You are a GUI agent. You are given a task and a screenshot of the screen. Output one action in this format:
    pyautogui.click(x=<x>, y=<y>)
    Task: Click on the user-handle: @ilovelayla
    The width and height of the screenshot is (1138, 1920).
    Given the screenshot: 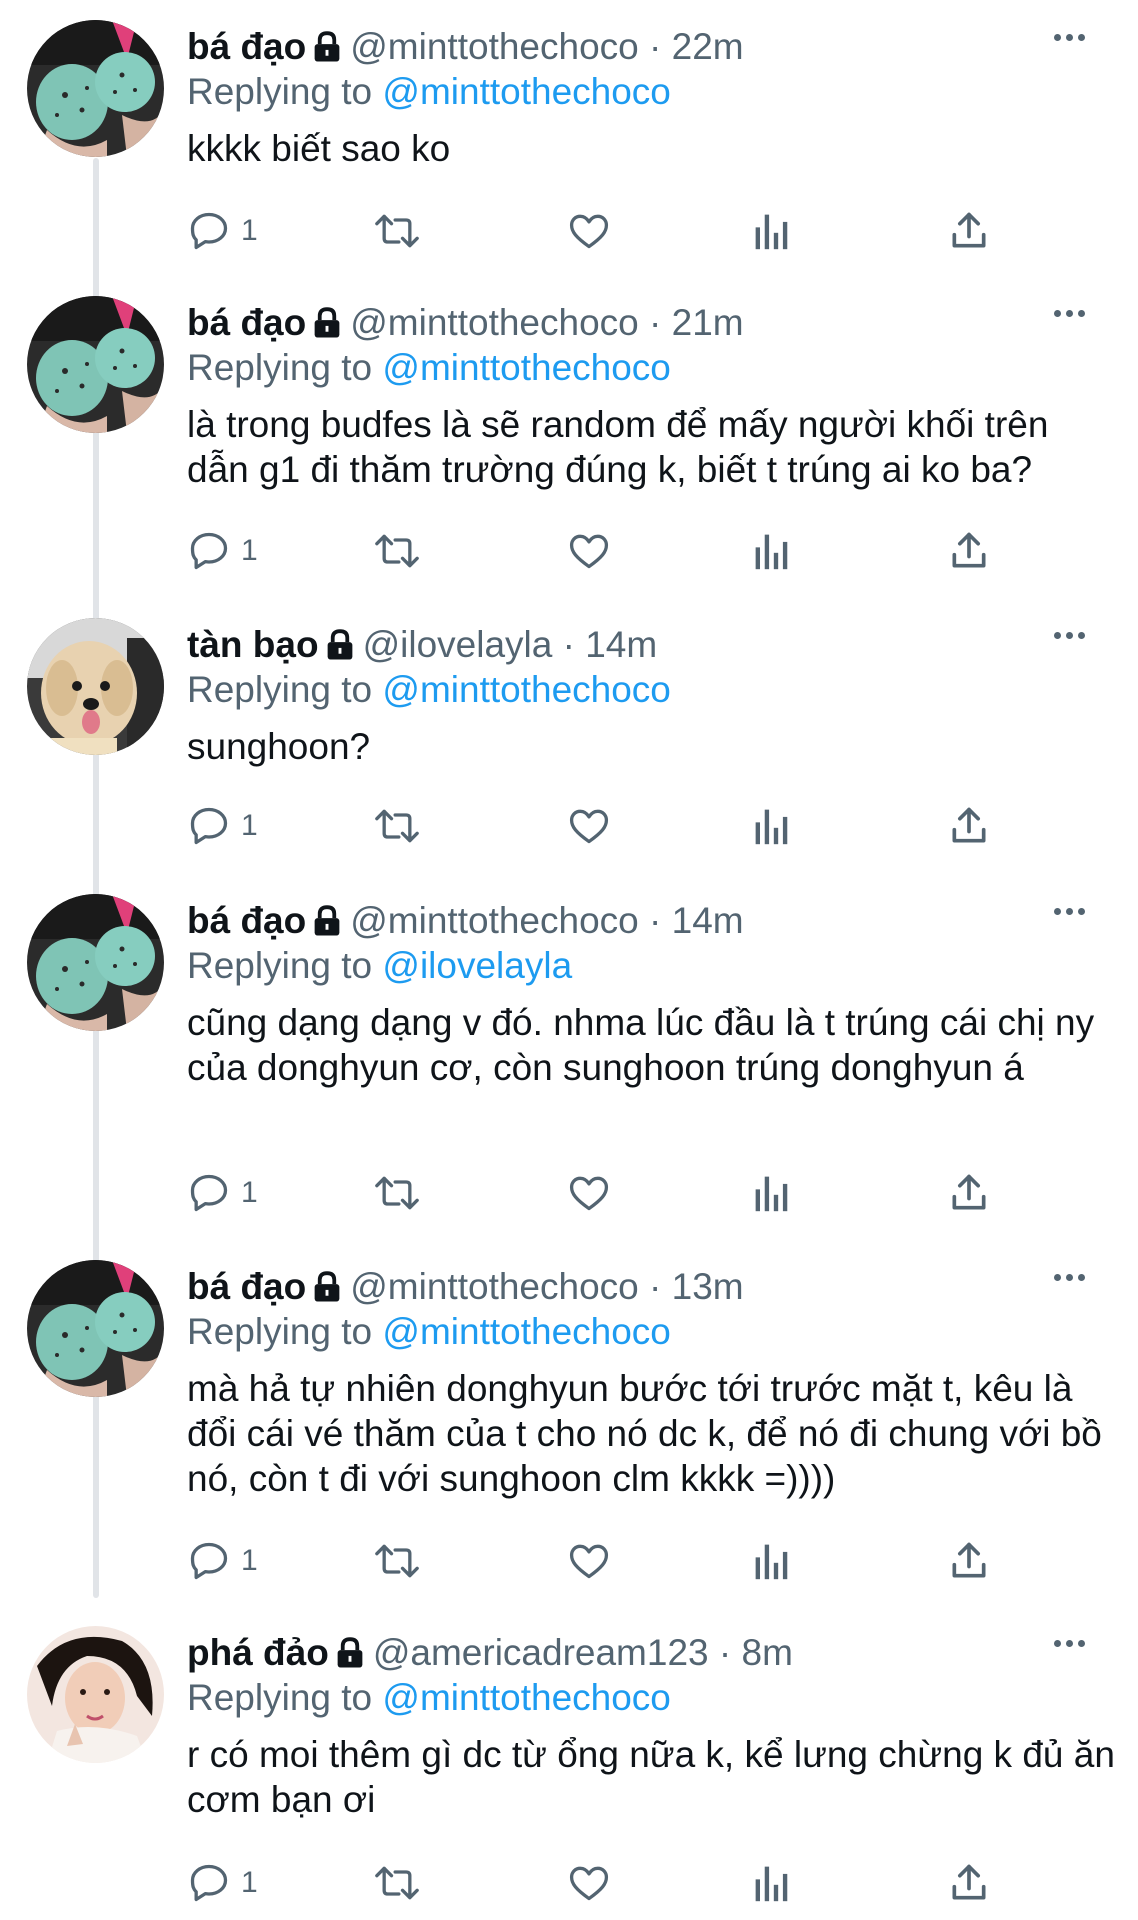 What is the action you would take?
    pyautogui.click(x=458, y=644)
    